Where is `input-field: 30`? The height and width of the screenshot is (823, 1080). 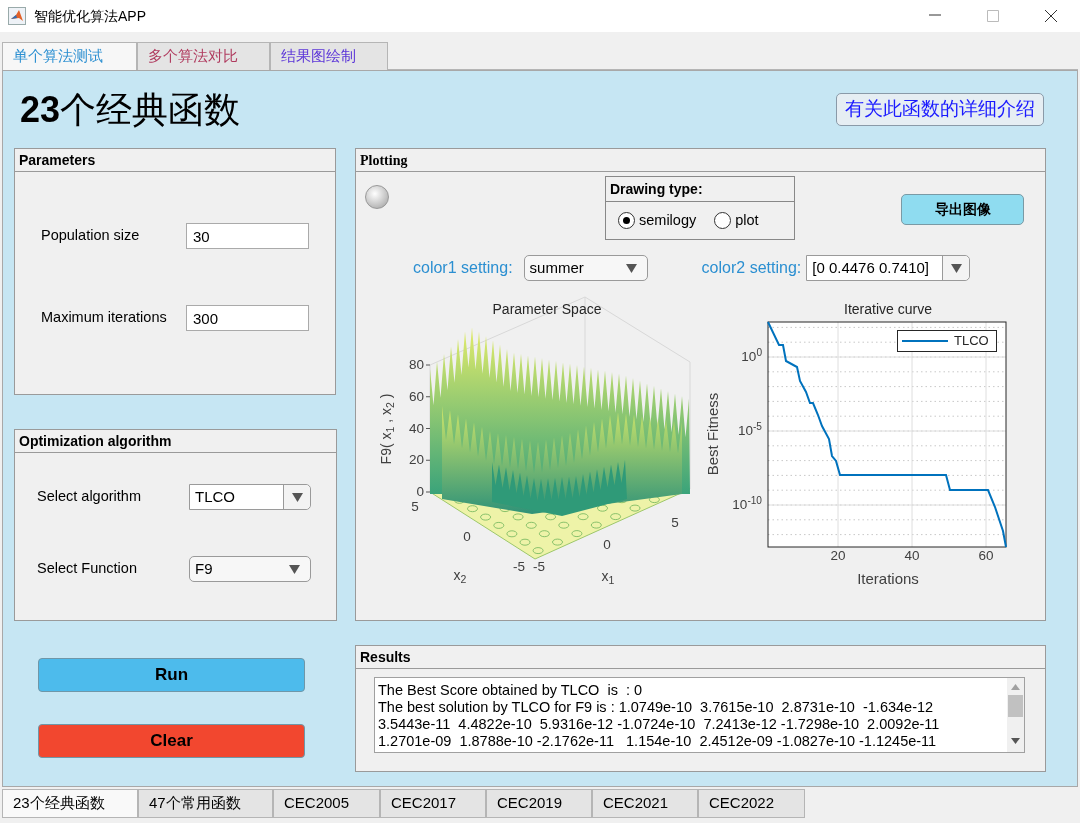
input-field: 30 is located at coordinates (247, 236).